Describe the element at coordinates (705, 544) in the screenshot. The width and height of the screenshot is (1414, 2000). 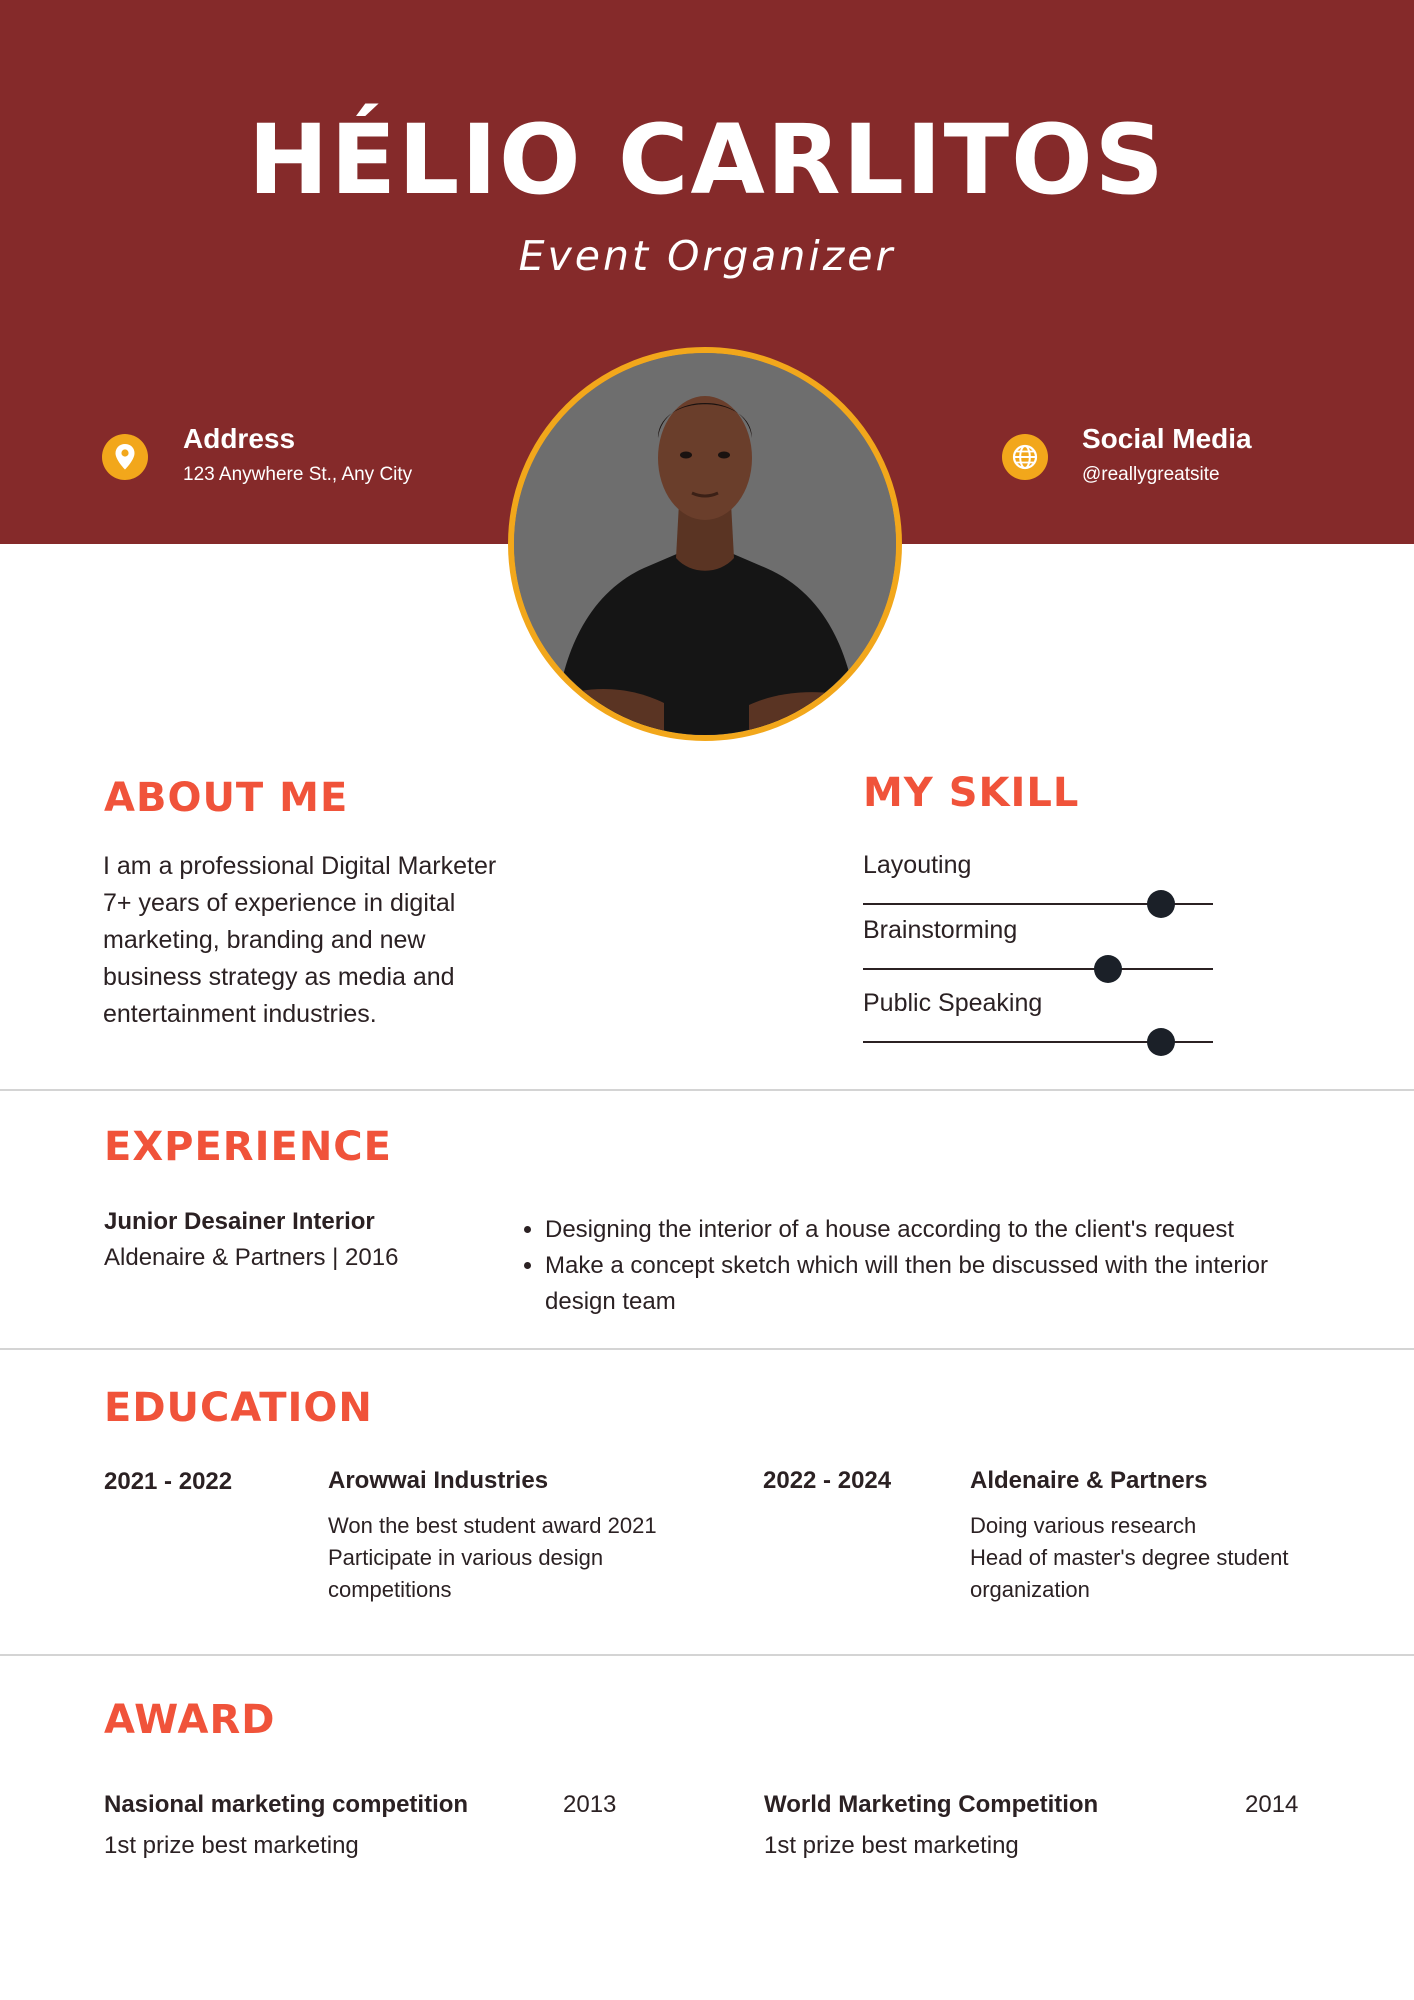
I see `profile-photo` at that location.